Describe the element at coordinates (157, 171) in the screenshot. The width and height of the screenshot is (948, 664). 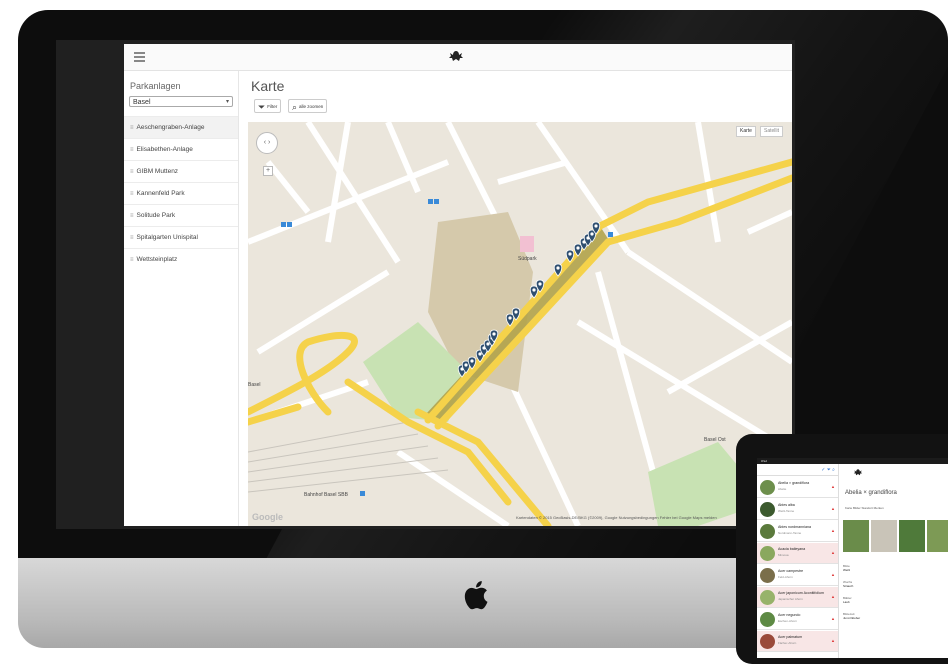
I see `sidebar-item-label: GIBM Muttenz` at that location.